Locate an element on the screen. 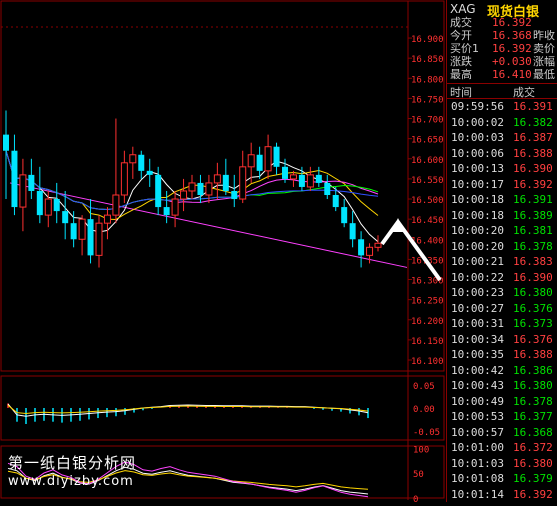 The image size is (557, 506). price-tick-label: 16.150 is located at coordinates (427, 342).